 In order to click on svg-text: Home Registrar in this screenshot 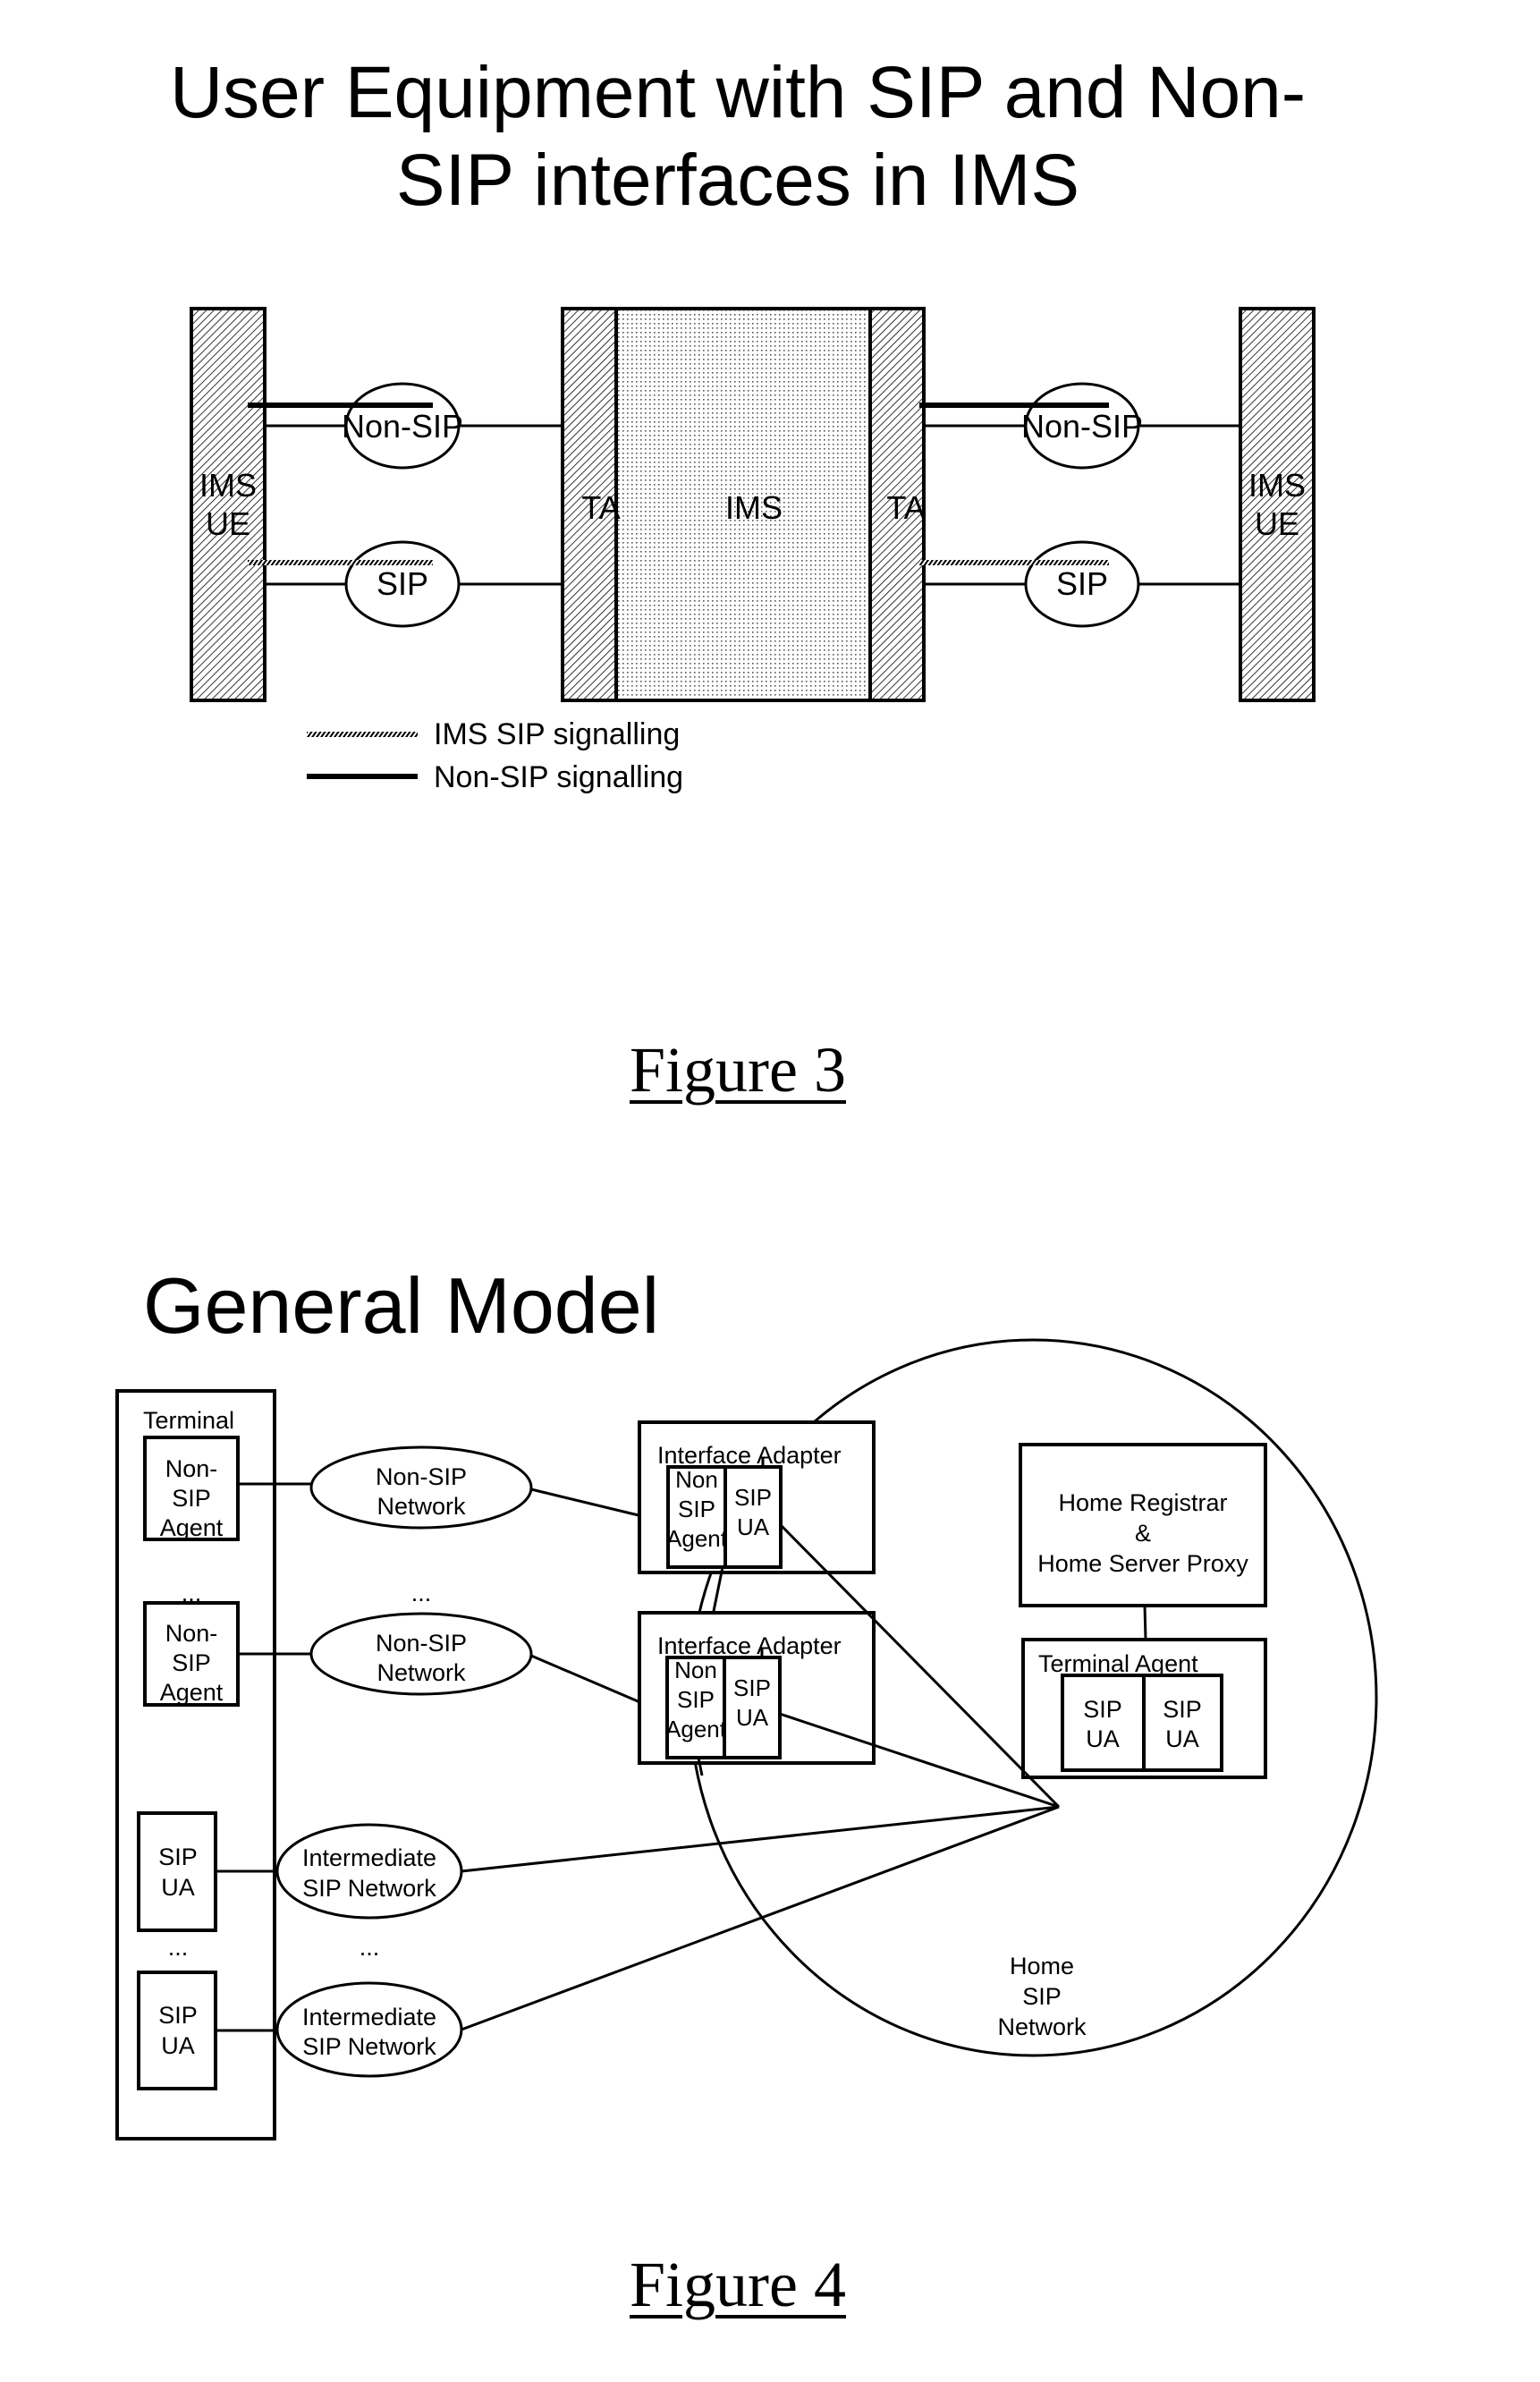, I will do `click(1142, 1502)`.